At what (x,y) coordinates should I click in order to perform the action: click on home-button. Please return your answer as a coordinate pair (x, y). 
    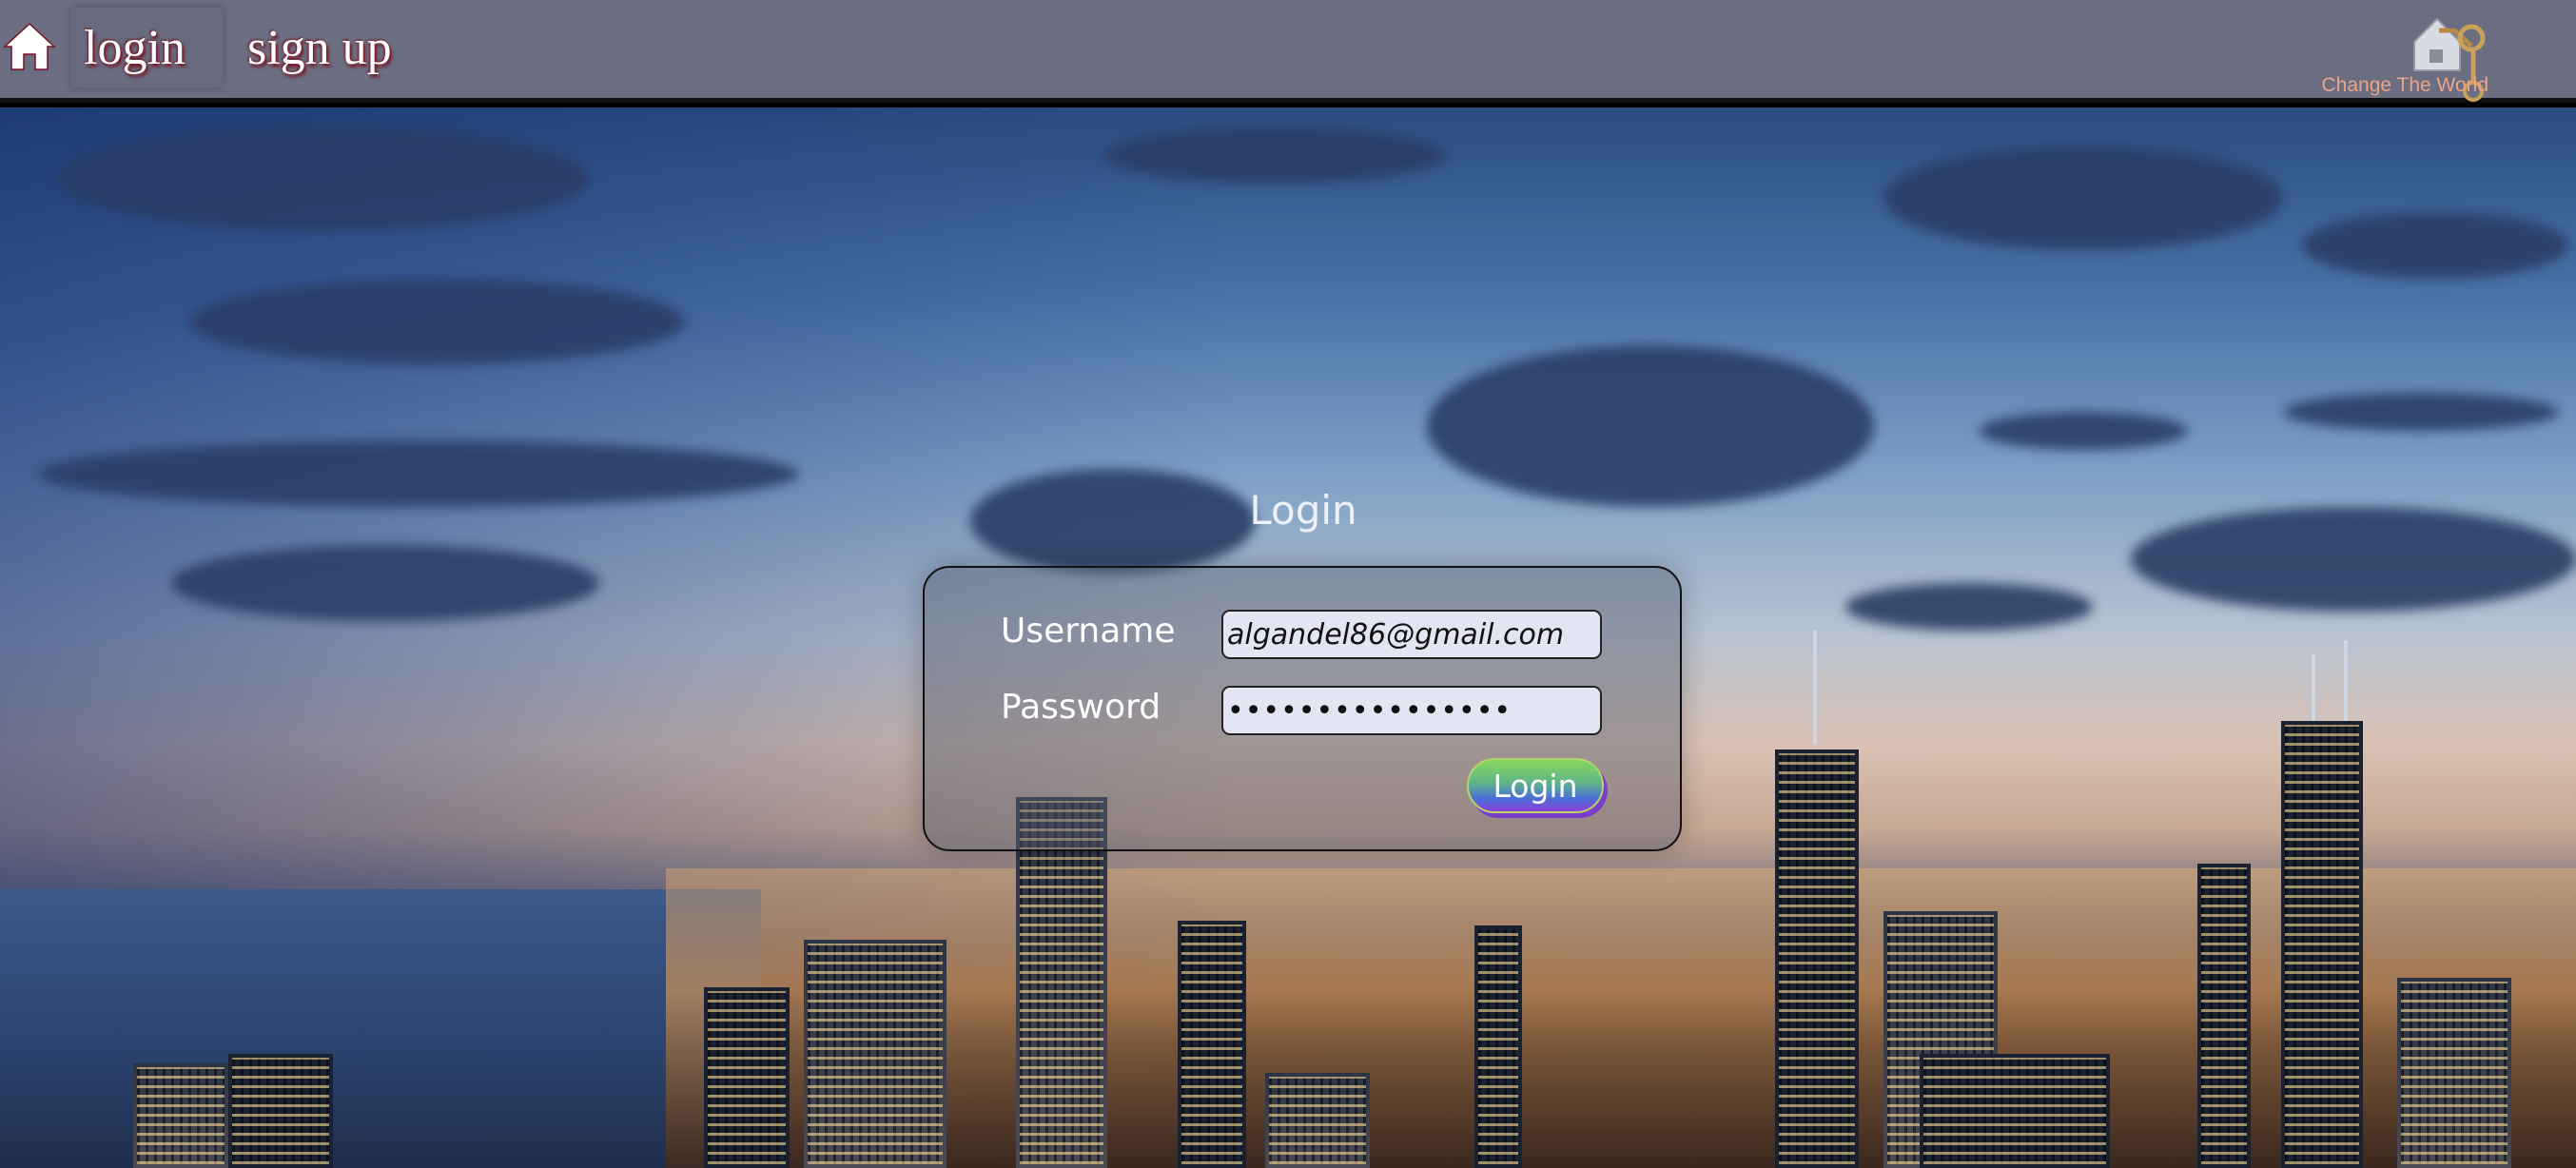
    Looking at the image, I should click on (30, 45).